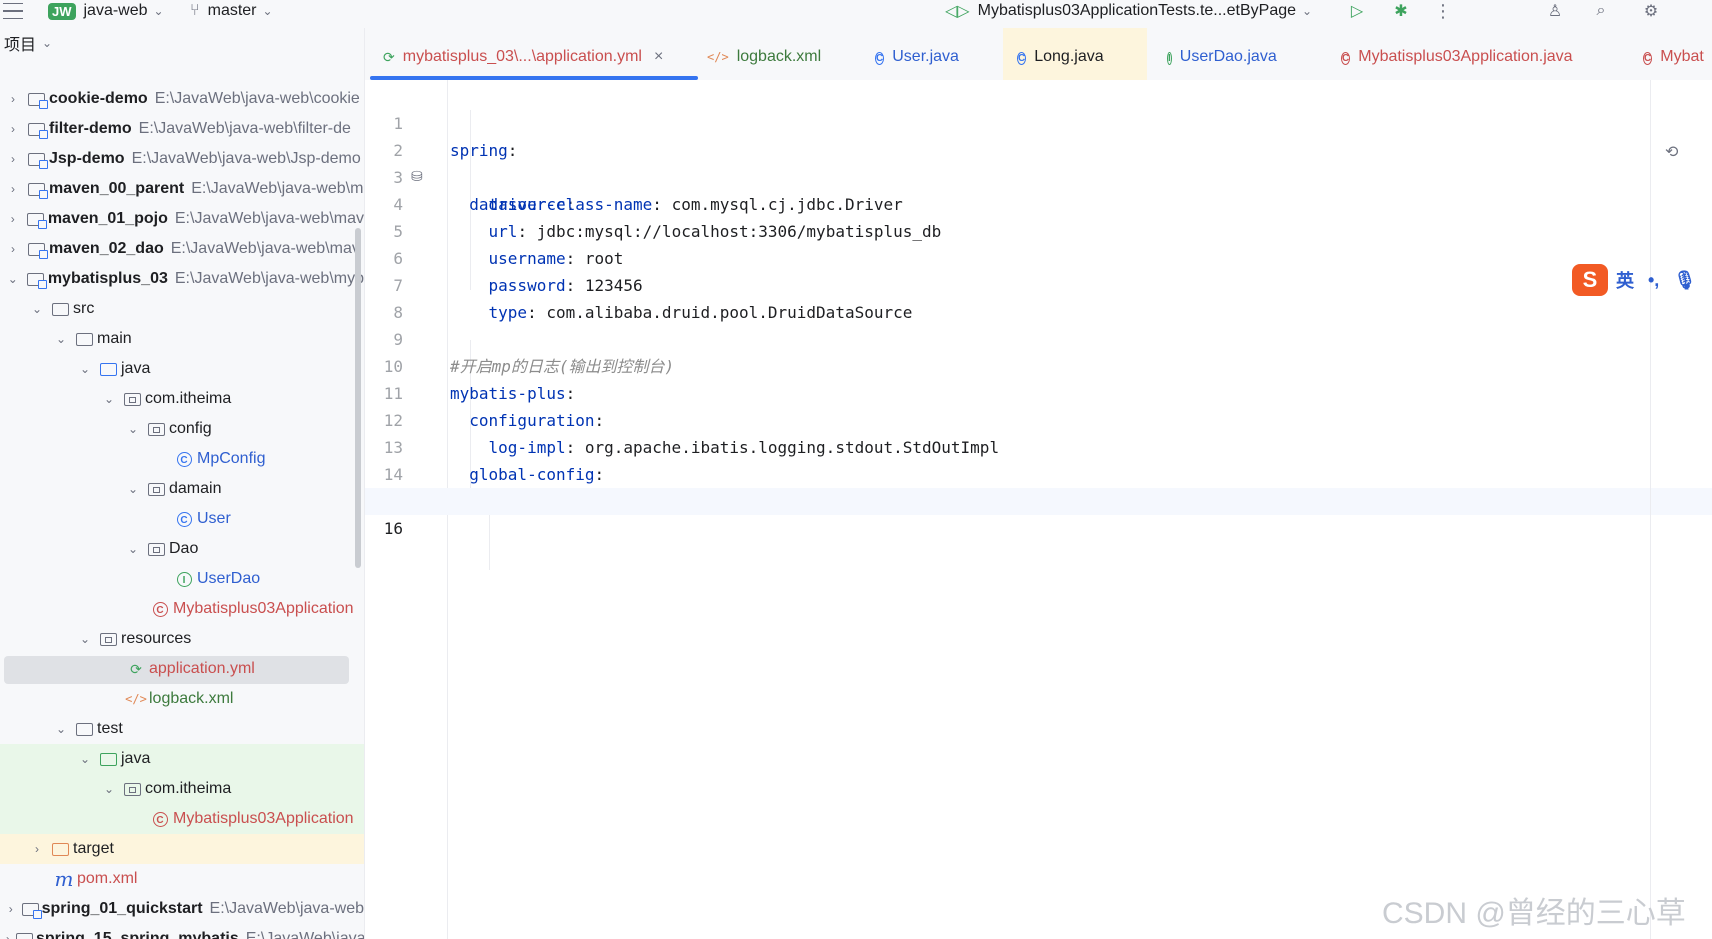 This screenshot has width=1712, height=939. What do you see at coordinates (917, 57) in the screenshot?
I see `tab-user-java: C User.java` at bounding box center [917, 57].